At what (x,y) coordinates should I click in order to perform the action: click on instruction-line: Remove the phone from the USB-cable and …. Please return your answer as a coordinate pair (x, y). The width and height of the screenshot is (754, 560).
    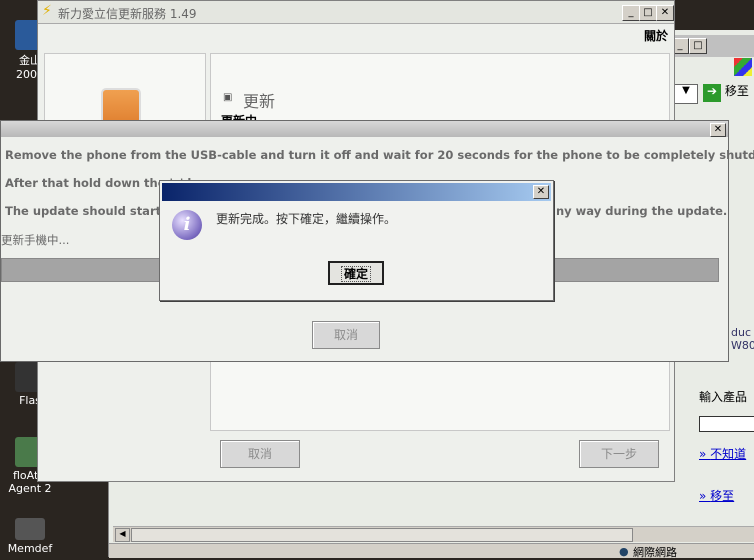
    Looking at the image, I should click on (379, 155).